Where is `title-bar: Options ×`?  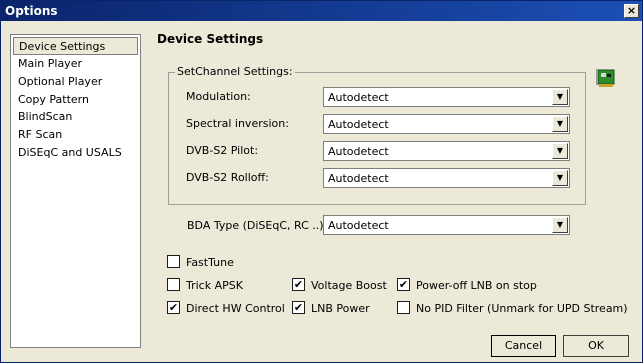
title-bar: Options × is located at coordinates (321, 11).